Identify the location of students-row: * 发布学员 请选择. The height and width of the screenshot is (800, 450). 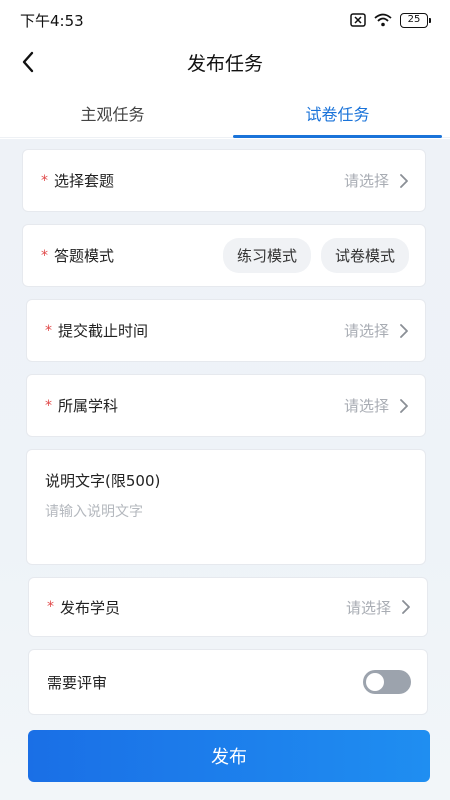
(228, 607).